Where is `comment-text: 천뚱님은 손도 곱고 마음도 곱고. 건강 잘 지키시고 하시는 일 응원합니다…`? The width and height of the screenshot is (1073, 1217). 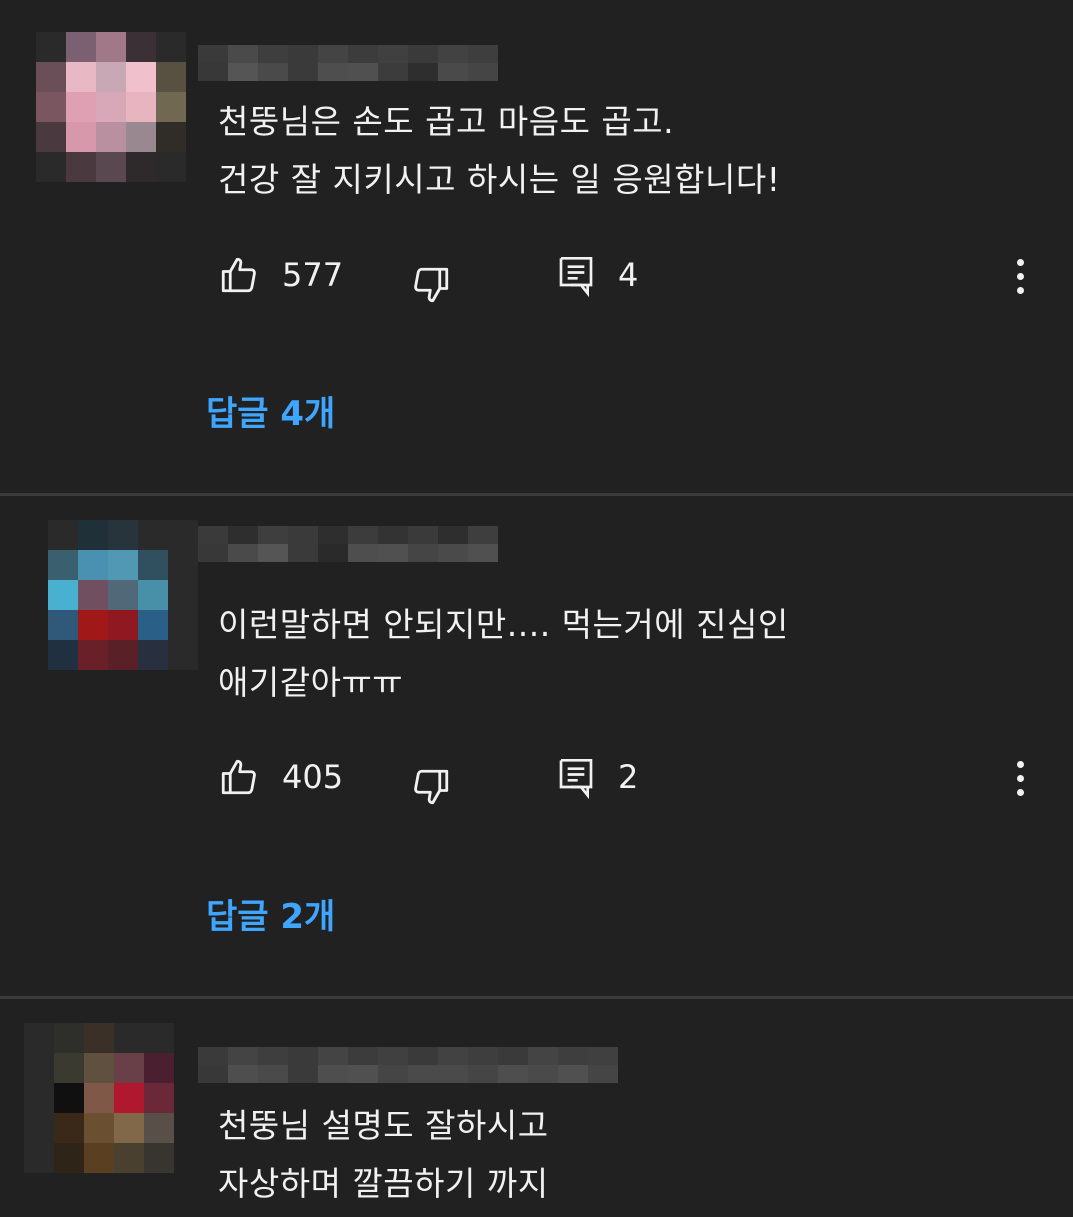 comment-text: 천뚱님은 손도 곱고 마음도 곱고. 건강 잘 지키시고 하시는 일 응원합니다… is located at coordinates (499, 150).